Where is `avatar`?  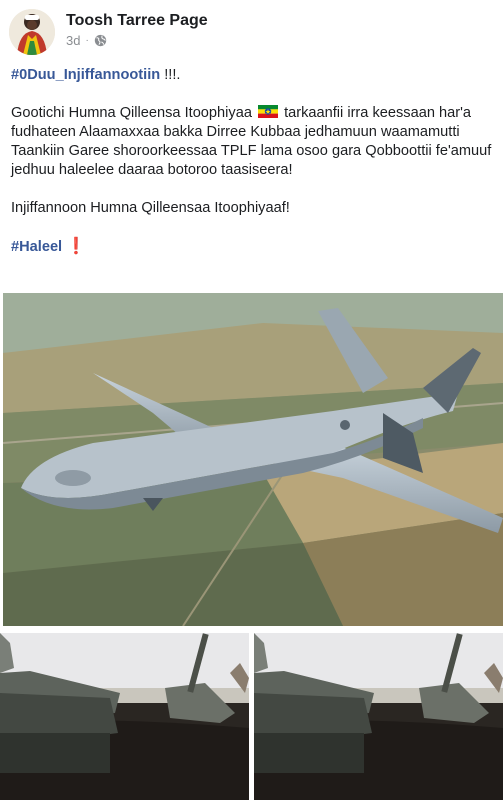
avatar is located at coordinates (32, 32).